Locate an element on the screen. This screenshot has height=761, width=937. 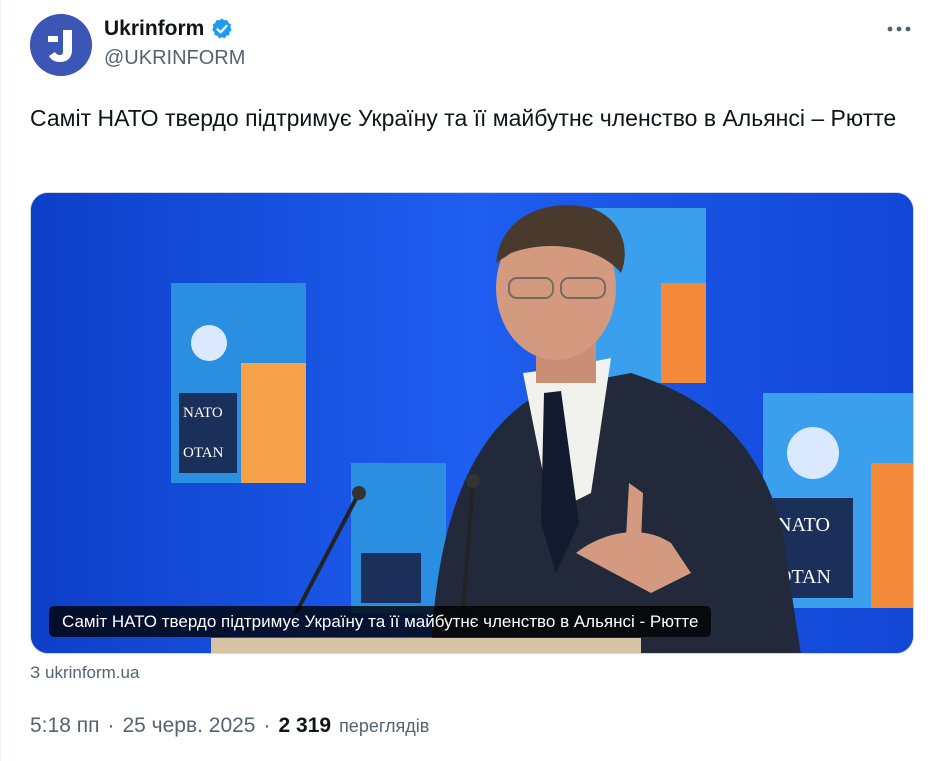
verified-badge-icon is located at coordinates (222, 29).